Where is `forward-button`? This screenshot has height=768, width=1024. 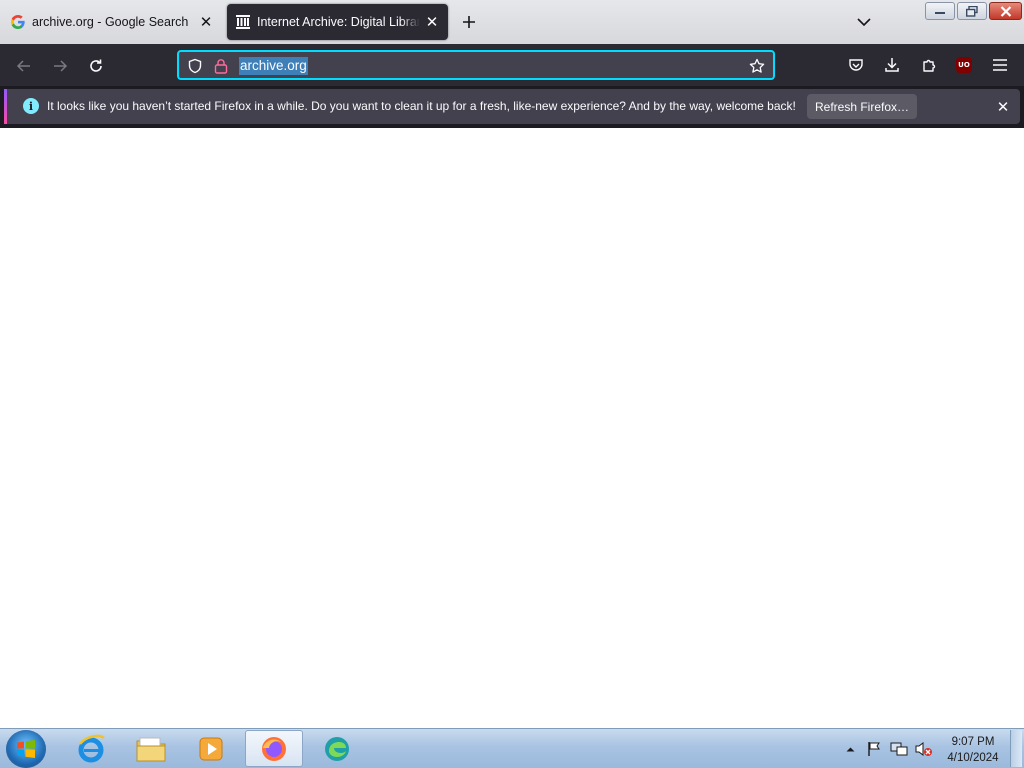
forward-button is located at coordinates (60, 66).